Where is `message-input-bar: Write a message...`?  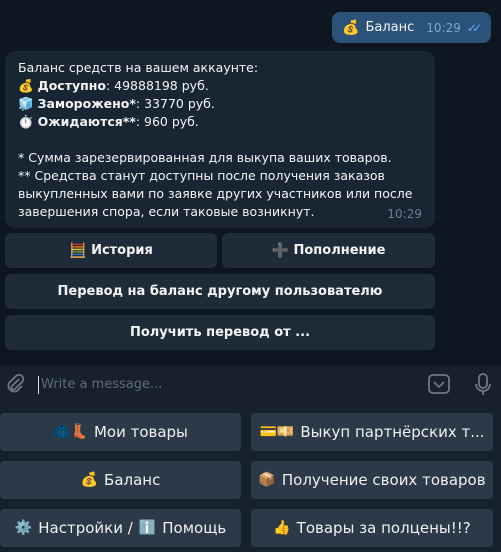
message-input-bar: Write a message... is located at coordinates (250, 385).